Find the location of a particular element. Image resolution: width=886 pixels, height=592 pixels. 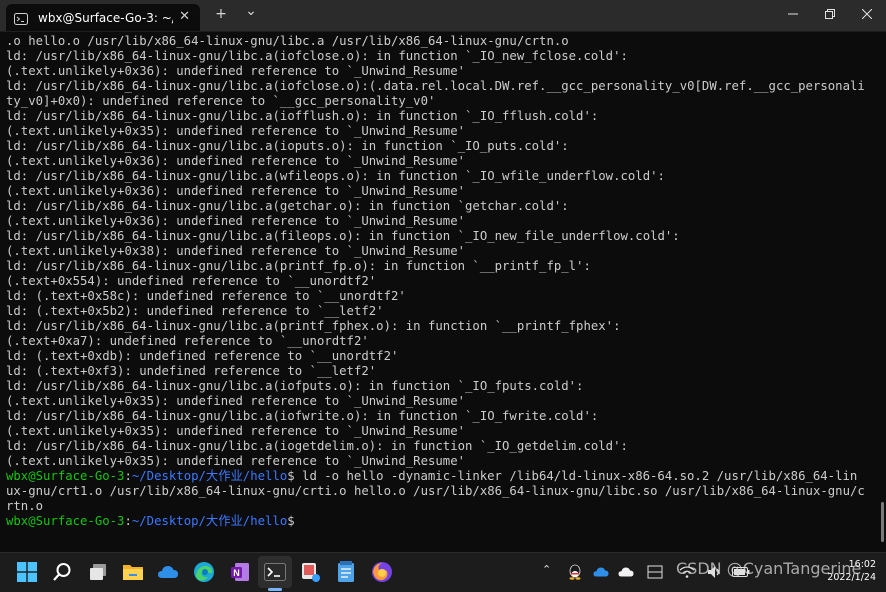

close-tab-icon: ✕ is located at coordinates (184, 16).